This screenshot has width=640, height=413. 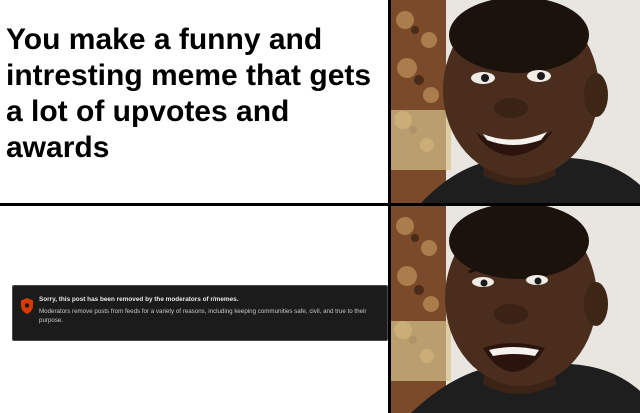 I want to click on shield-icon, so click(x=27, y=306).